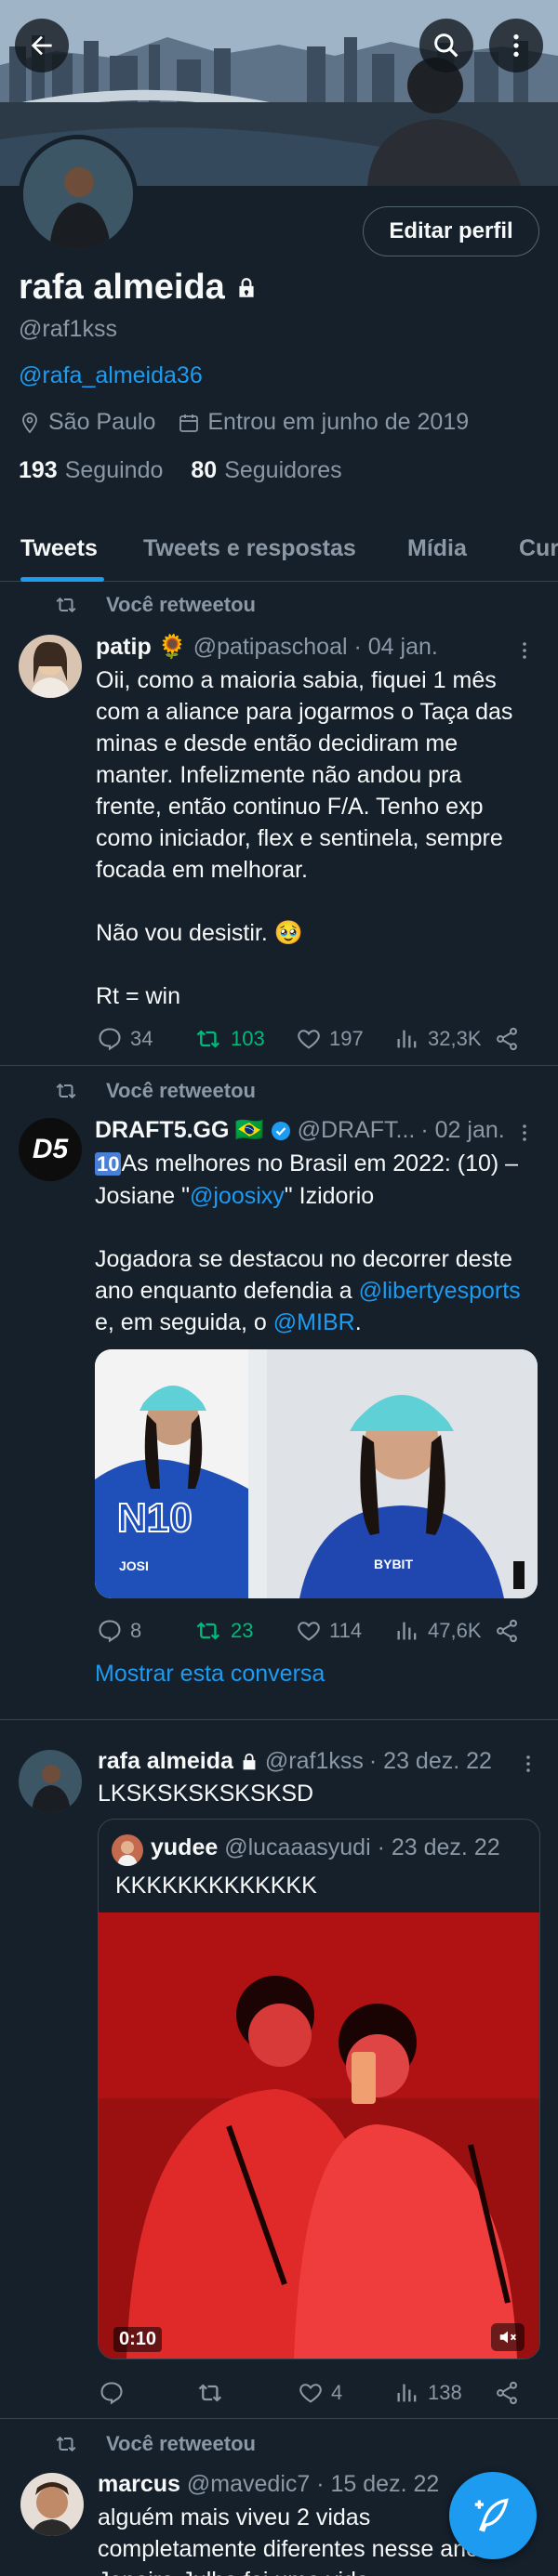 The width and height of the screenshot is (558, 2576). Describe the element at coordinates (282, 470) in the screenshot. I see `followers-label: Seguidores` at that location.